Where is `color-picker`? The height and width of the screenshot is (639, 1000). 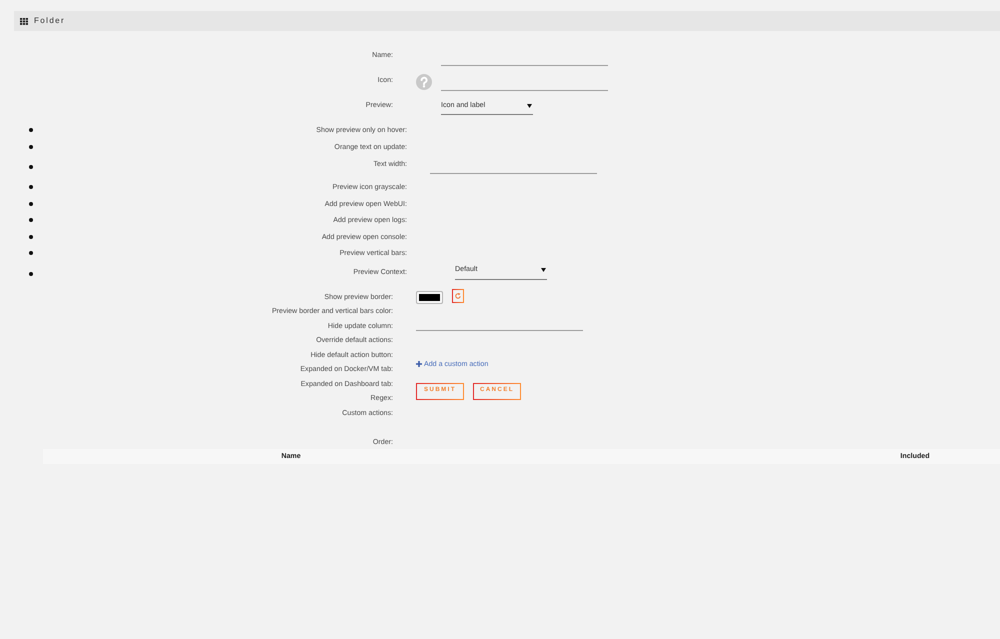
color-picker is located at coordinates (429, 297).